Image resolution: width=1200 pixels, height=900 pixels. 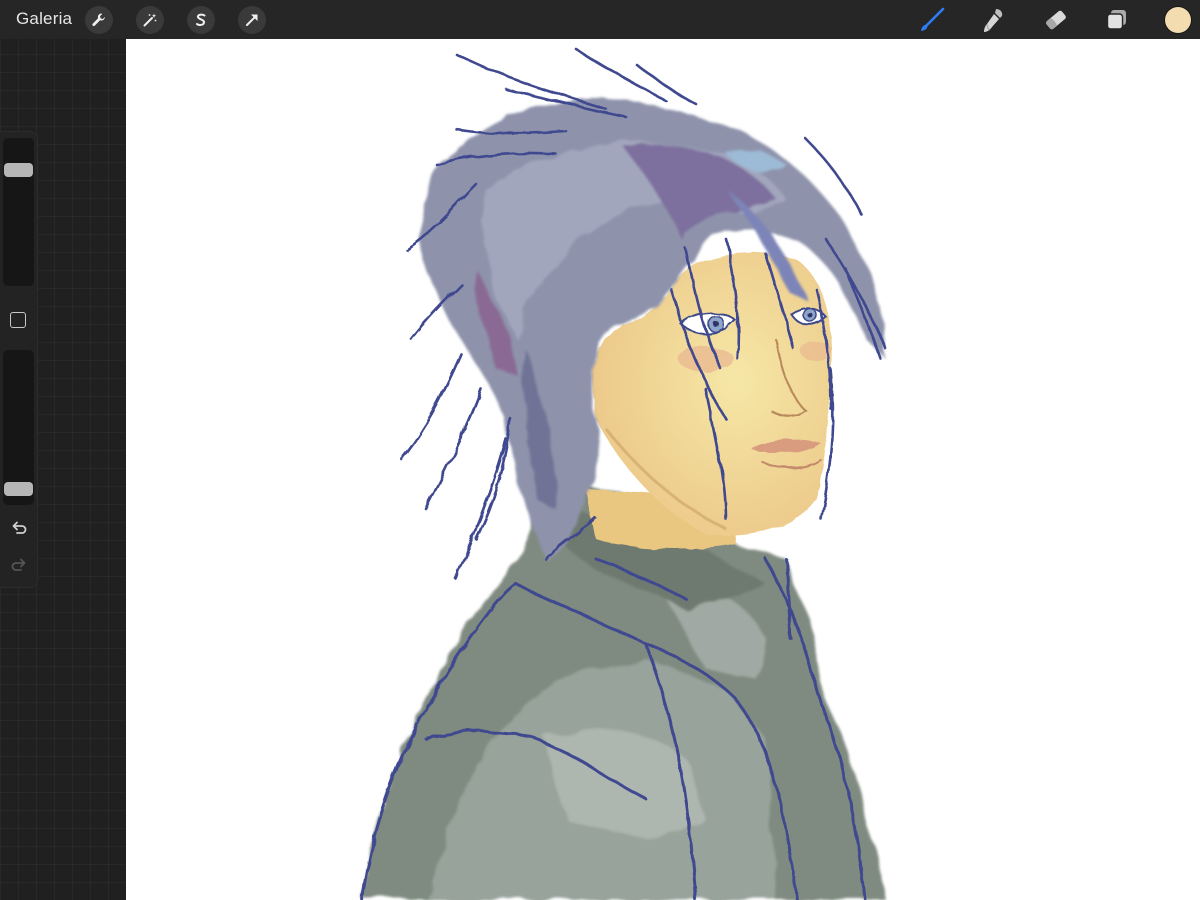 I want to click on eraser-icon, so click(x=1056, y=20).